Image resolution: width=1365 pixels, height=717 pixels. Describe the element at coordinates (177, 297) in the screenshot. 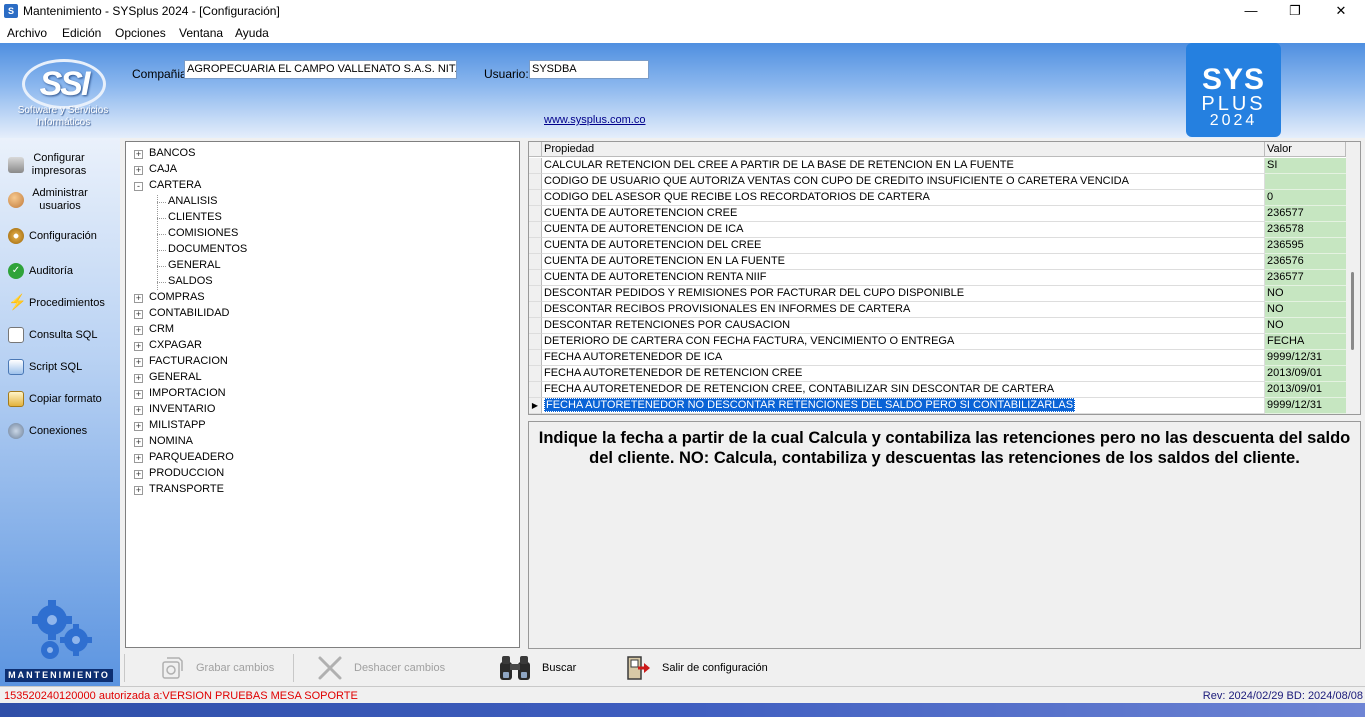

I see `tree-item: COMPRAS` at that location.